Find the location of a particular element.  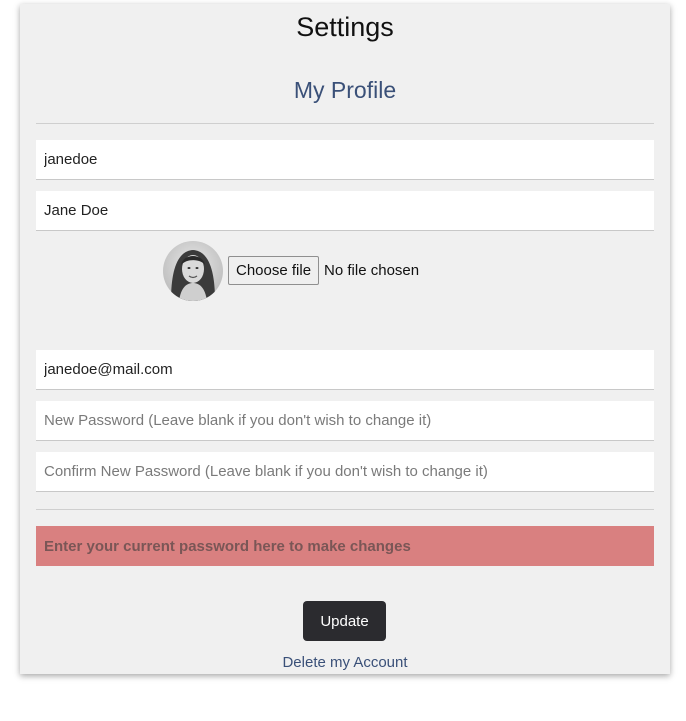

fullname-field is located at coordinates (345, 211).